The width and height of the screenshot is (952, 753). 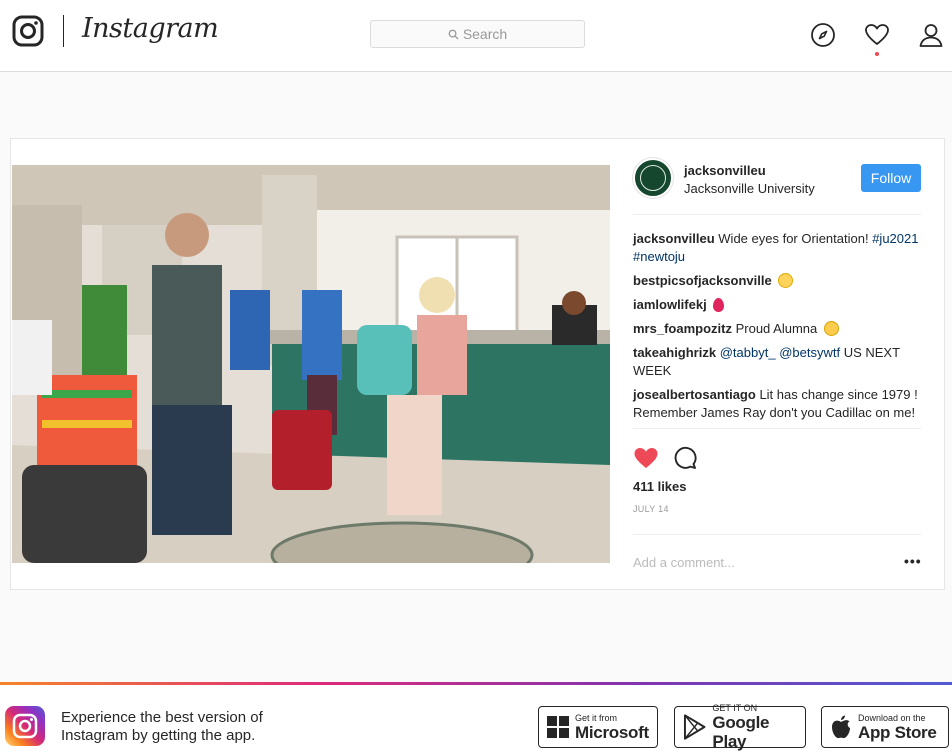 What do you see at coordinates (694, 394) in the screenshot?
I see `comment-username: josealbertosantiago` at bounding box center [694, 394].